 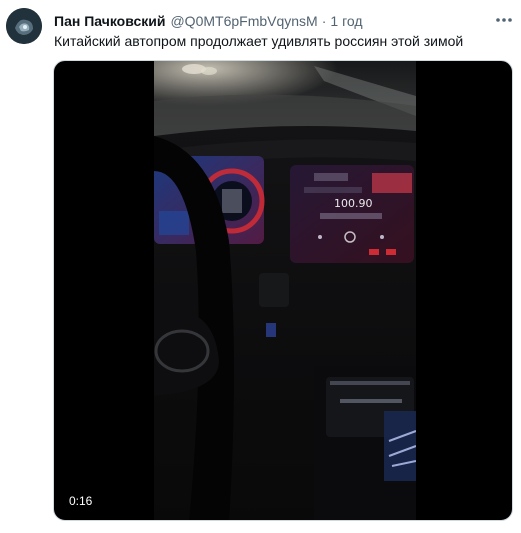 What do you see at coordinates (109, 21) in the screenshot?
I see `author-name: Пан Пачковский` at bounding box center [109, 21].